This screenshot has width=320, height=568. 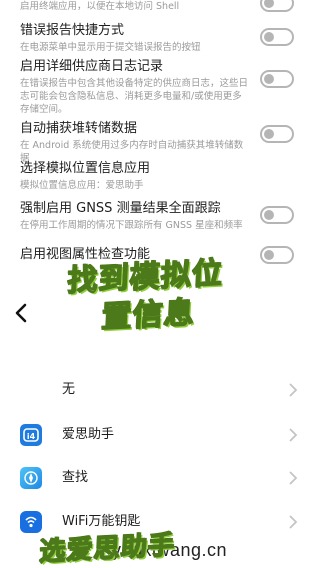 I want to click on overlay-caption-line2: 置信息, so click(x=148, y=315).